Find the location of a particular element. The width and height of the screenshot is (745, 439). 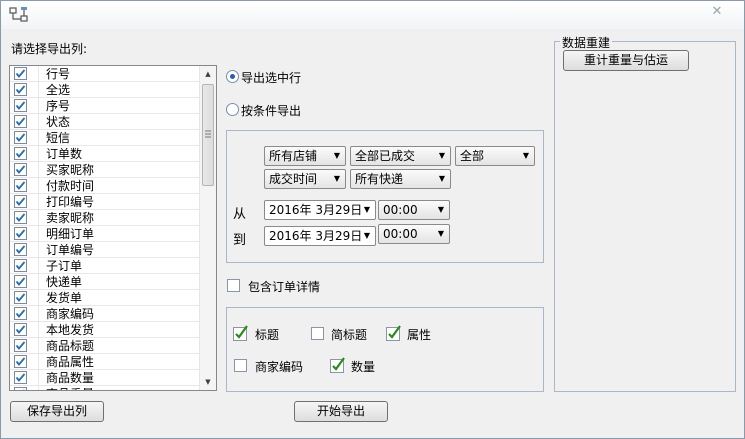

list-item: 全选 is located at coordinates (105, 90).